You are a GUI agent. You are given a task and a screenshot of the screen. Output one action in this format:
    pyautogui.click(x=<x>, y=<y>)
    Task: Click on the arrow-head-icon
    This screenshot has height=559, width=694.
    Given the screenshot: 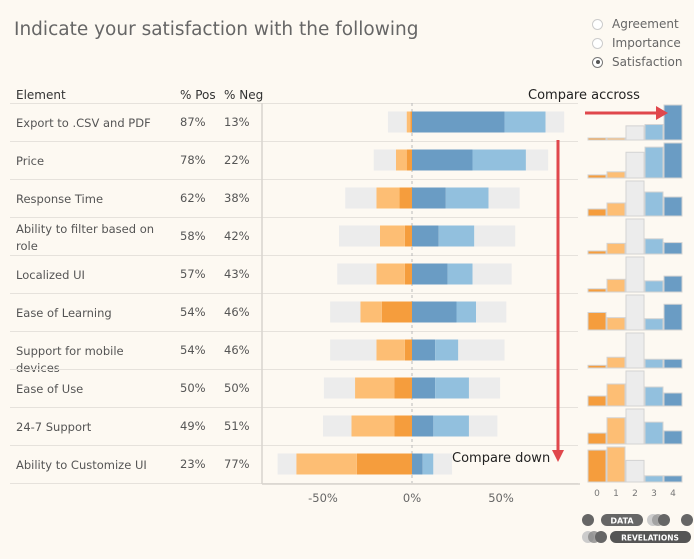 What is the action you would take?
    pyautogui.click(x=558, y=456)
    